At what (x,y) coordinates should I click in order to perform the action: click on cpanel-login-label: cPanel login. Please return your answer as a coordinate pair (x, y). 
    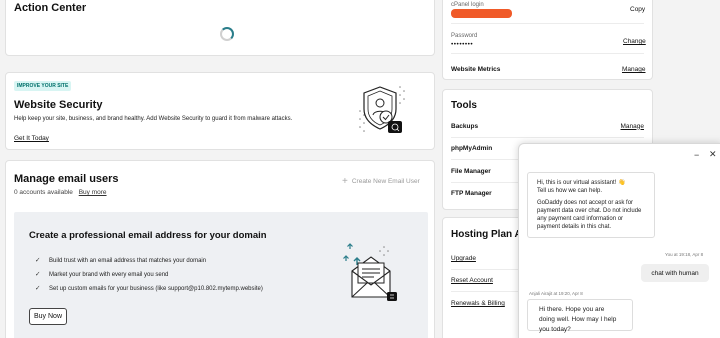
    Looking at the image, I should click on (467, 5).